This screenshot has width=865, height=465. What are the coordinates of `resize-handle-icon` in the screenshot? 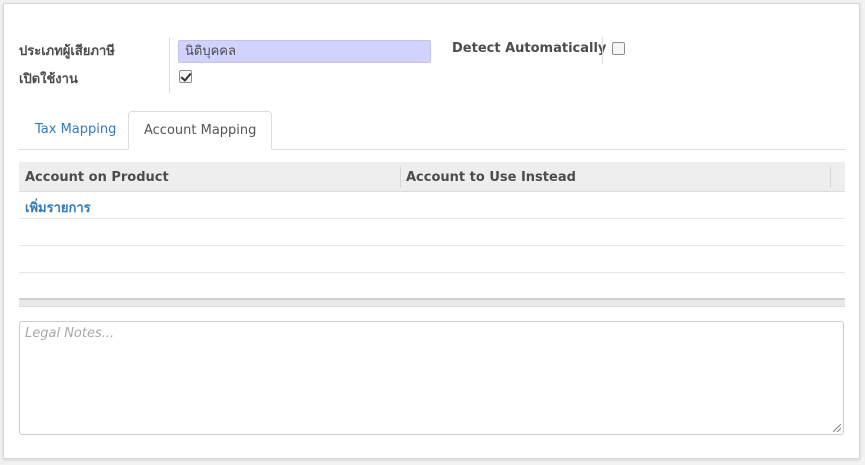 It's located at (837, 428).